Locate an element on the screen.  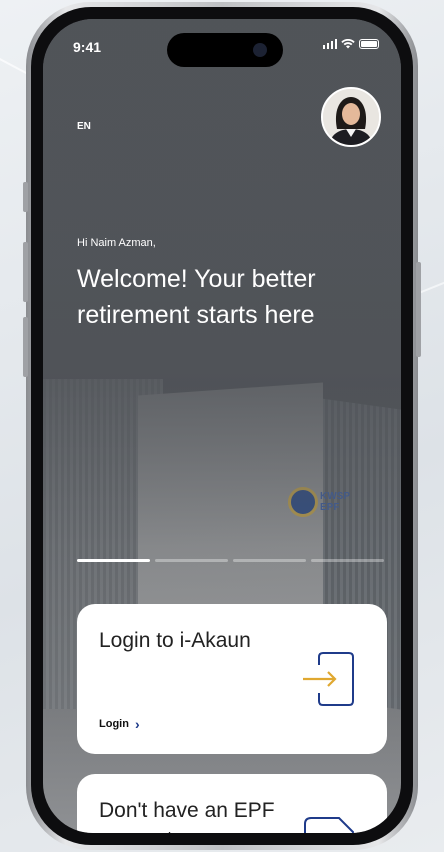
login-link-label: Login is located at coordinates (114, 724).